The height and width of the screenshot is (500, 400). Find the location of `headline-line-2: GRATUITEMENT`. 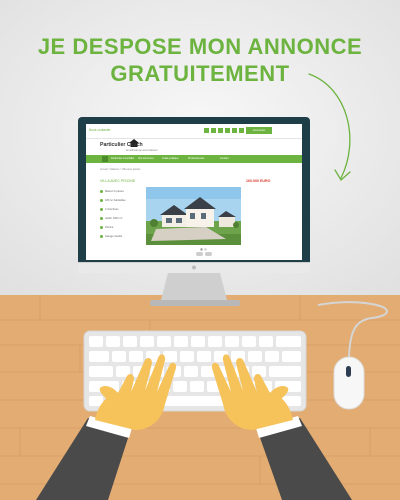

headline-line-2: GRATUITEMENT is located at coordinates (200, 73).